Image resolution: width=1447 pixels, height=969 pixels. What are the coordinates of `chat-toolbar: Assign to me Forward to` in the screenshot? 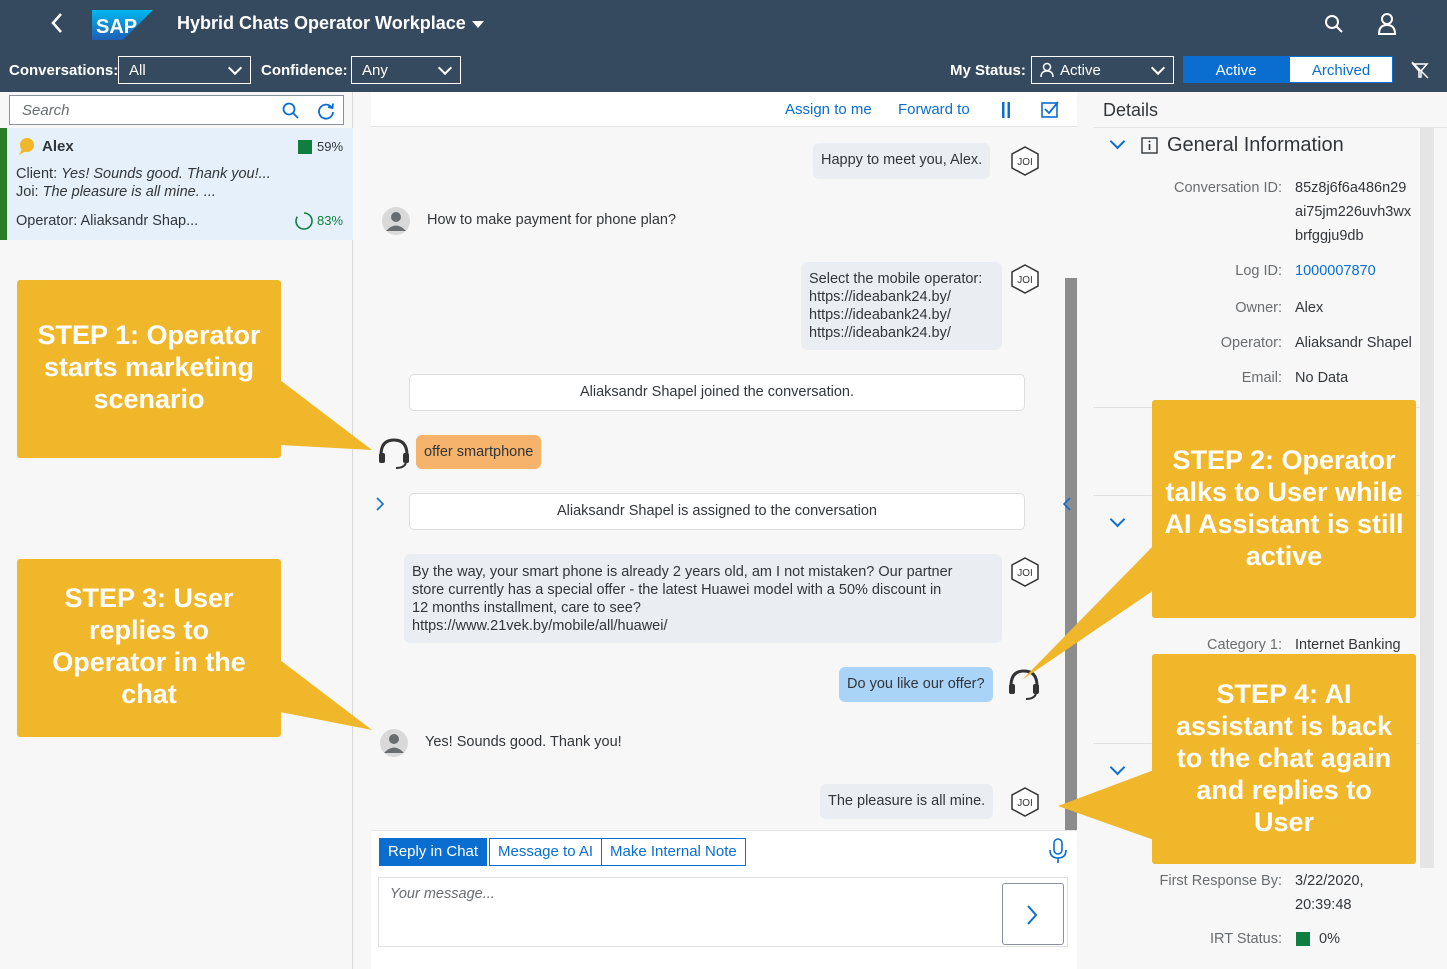 It's located at (724, 109).